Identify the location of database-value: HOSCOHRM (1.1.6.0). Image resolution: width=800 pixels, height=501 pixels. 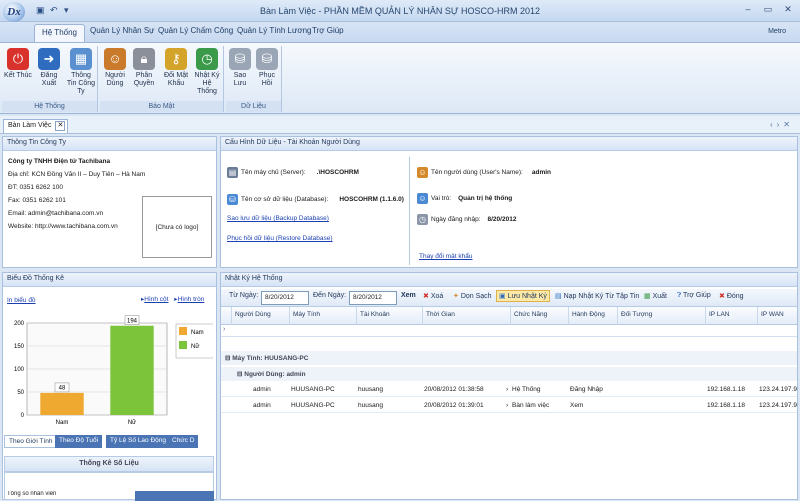
(371, 199).